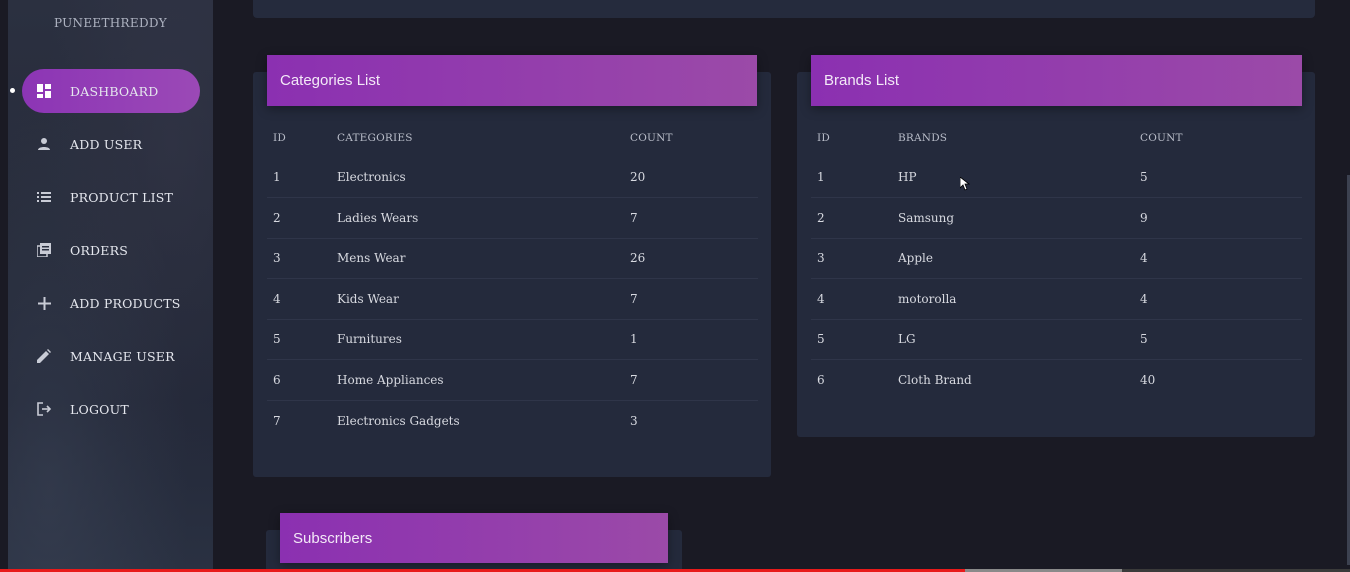 The height and width of the screenshot is (572, 1350). Describe the element at coordinates (375, 138) in the screenshot. I see `column-header-categories: CATEGORIES` at that location.